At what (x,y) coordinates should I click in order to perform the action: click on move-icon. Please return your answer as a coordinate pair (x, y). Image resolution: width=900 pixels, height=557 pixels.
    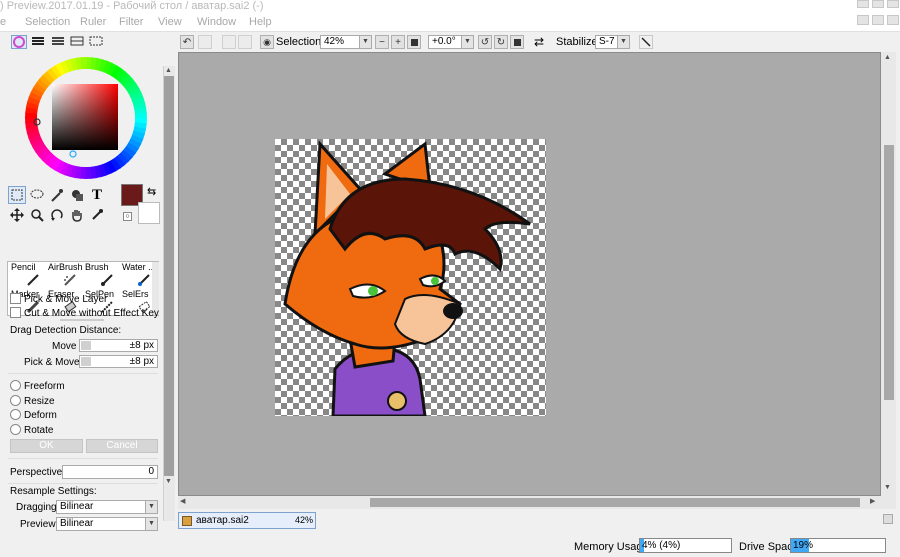
    Looking at the image, I should click on (17, 215).